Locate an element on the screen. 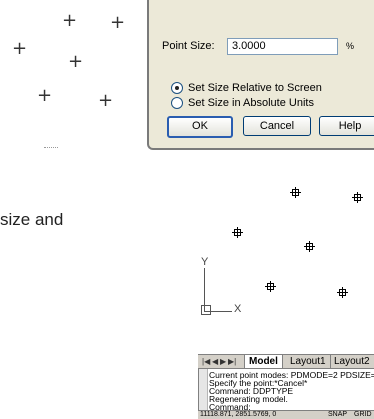 The width and height of the screenshot is (374, 419). command-window-gutter is located at coordinates (203, 389).